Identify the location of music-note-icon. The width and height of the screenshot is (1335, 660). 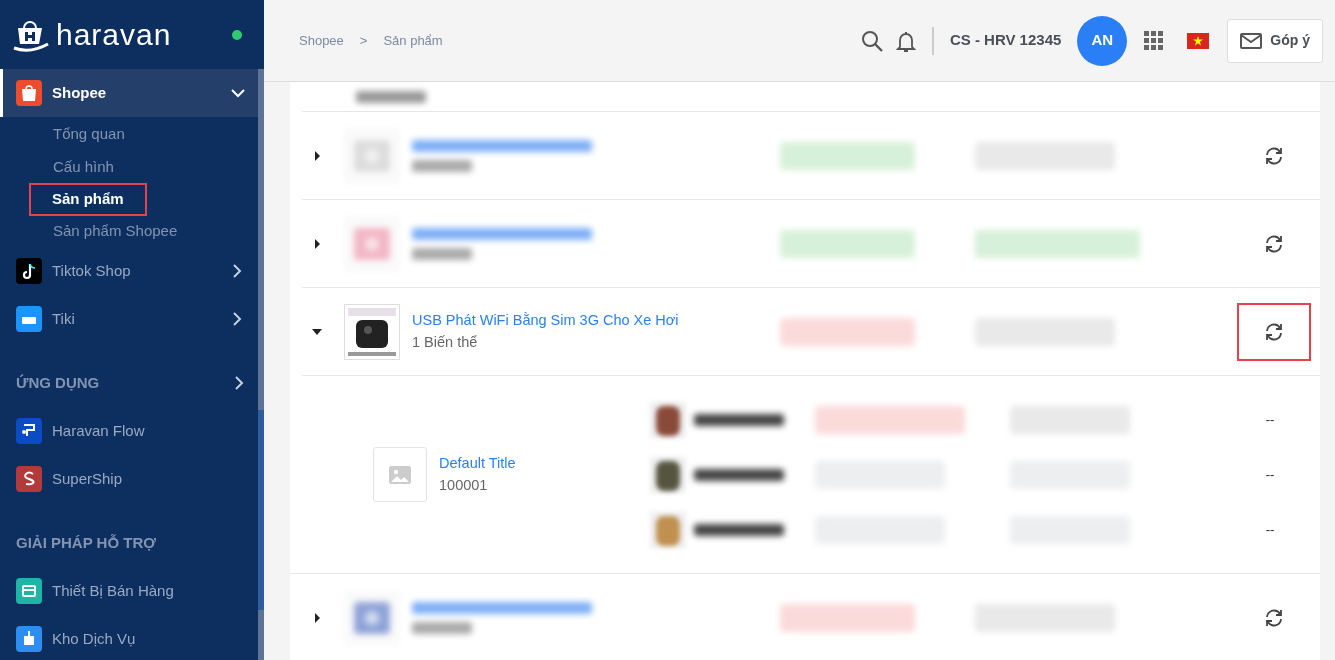
(29, 271).